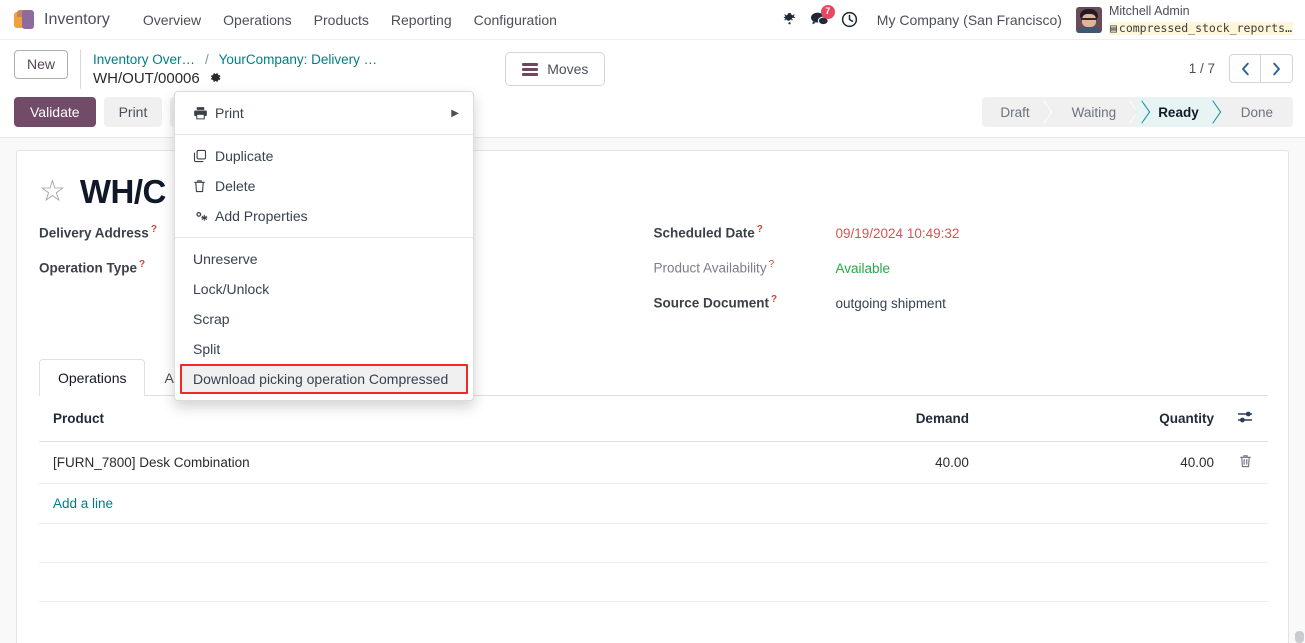  I want to click on nav-item-products: Products, so click(341, 20).